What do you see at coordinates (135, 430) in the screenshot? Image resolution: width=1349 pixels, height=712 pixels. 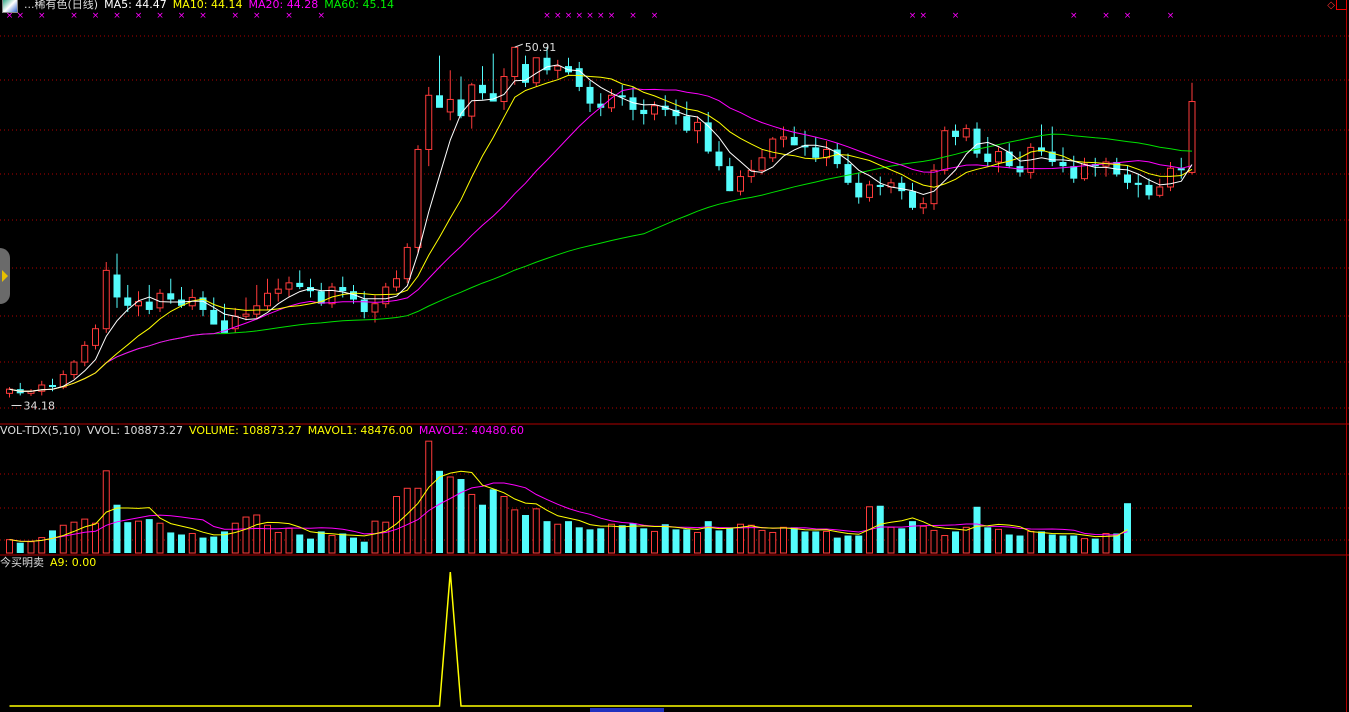 I see `vvol-value: VVOL: 108873.27` at bounding box center [135, 430].